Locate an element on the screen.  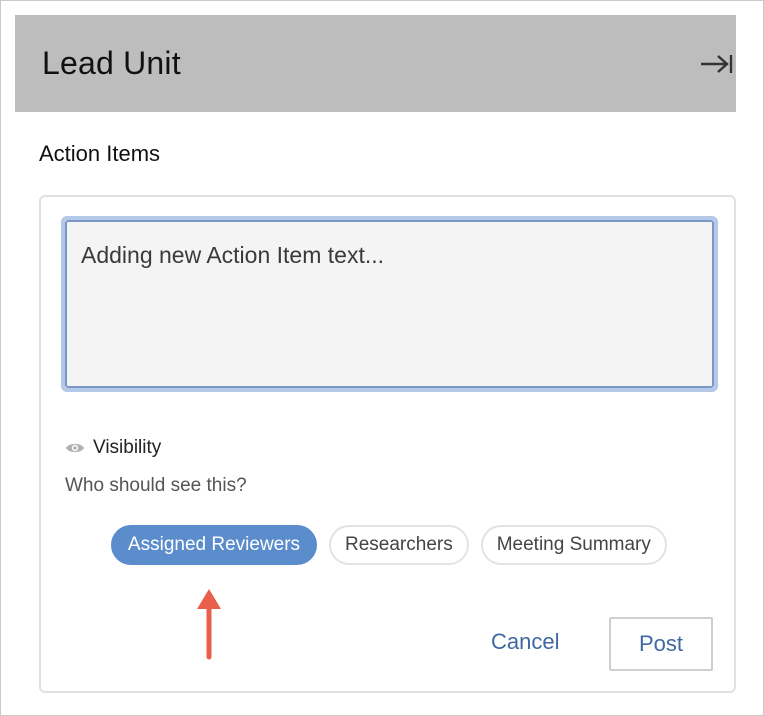
chip-researchers: Researchers is located at coordinates (399, 545).